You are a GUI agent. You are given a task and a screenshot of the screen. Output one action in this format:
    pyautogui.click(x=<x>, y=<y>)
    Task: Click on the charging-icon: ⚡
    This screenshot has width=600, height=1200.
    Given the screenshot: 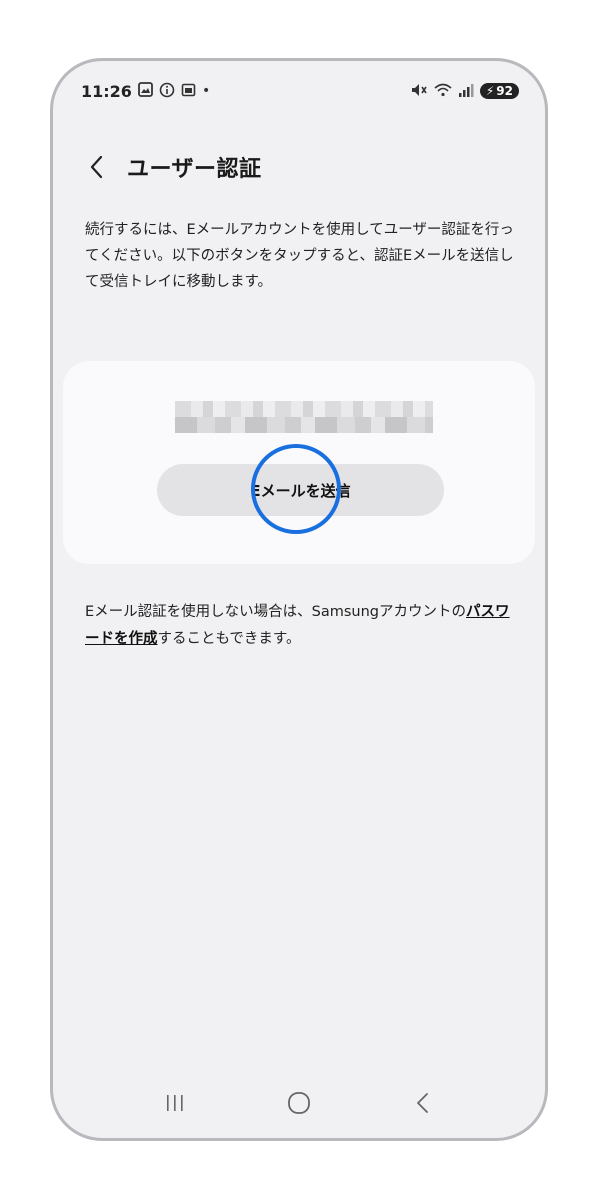 What is the action you would take?
    pyautogui.click(x=490, y=91)
    